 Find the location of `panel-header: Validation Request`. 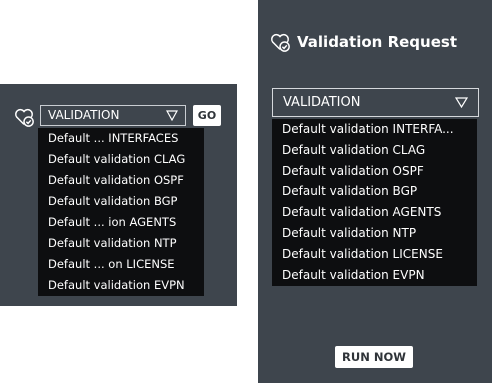

panel-header: Validation Request is located at coordinates (363, 42).